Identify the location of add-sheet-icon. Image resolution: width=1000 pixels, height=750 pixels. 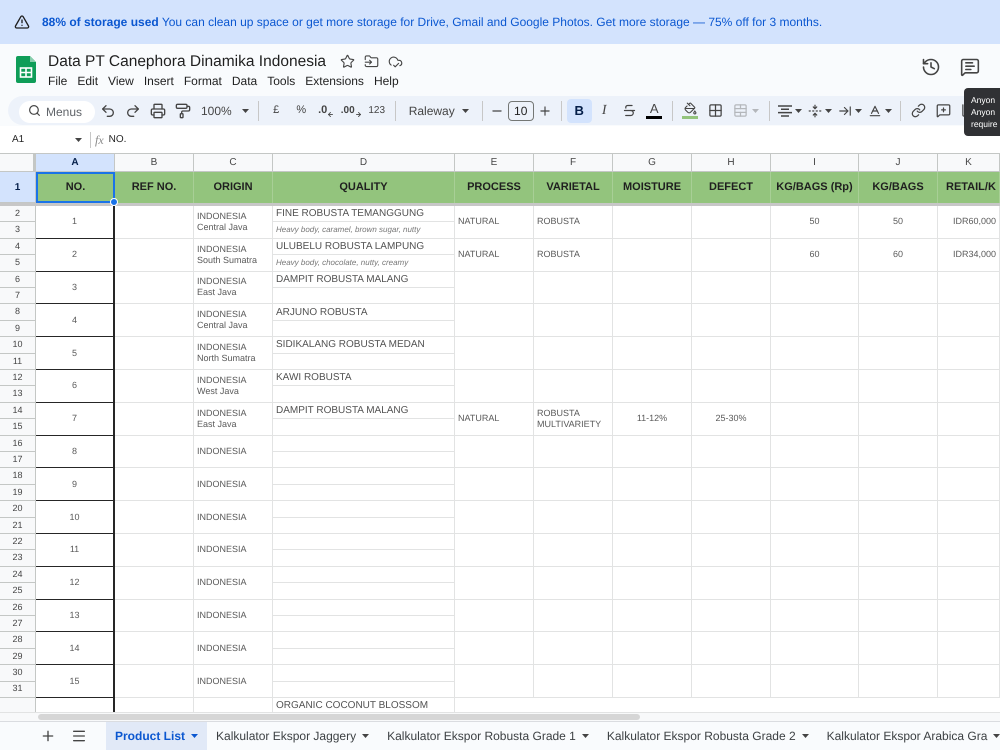
(48, 736).